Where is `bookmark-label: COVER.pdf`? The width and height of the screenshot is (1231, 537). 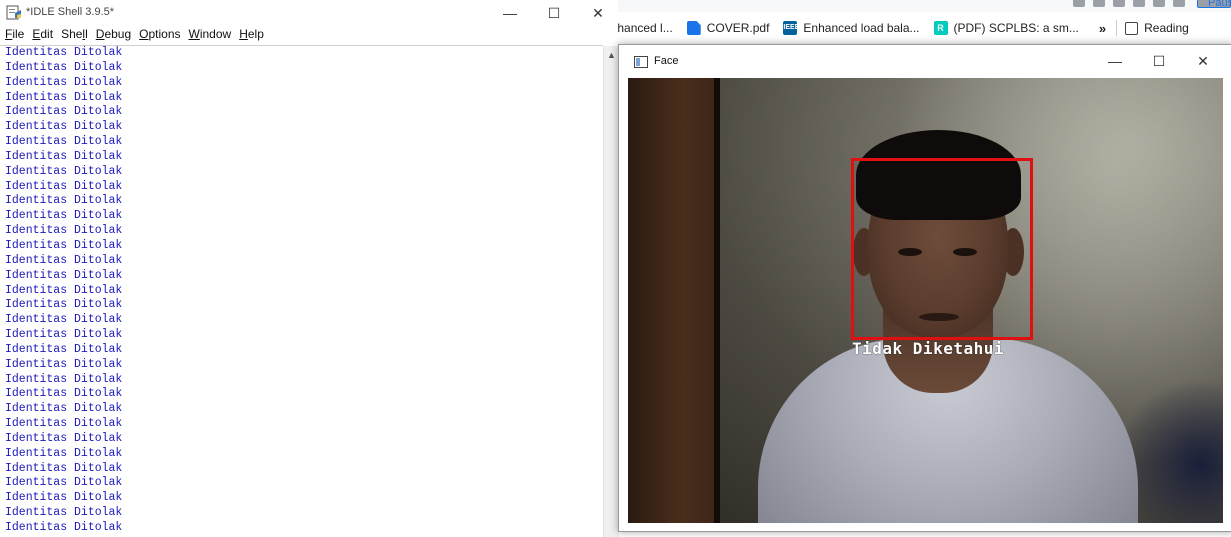 bookmark-label: COVER.pdf is located at coordinates (738, 28).